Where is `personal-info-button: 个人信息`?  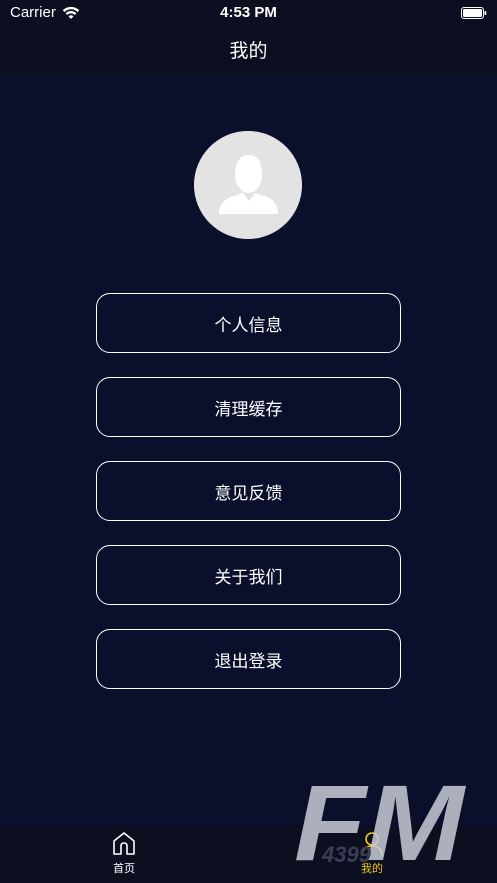 personal-info-button: 个人信息 is located at coordinates (248, 323).